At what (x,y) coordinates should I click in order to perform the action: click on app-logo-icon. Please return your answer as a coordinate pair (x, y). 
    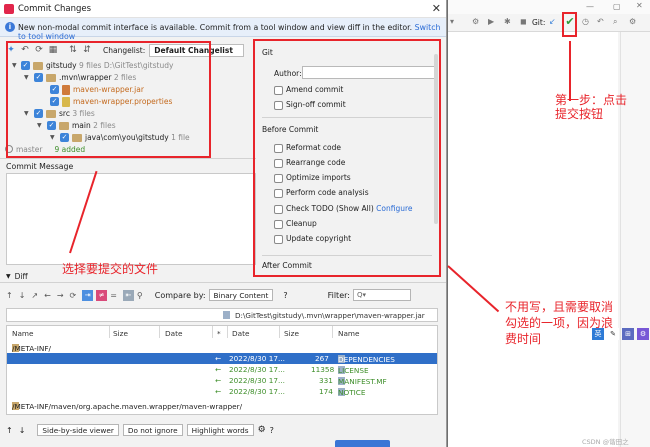
    Looking at the image, I should click on (9, 9).